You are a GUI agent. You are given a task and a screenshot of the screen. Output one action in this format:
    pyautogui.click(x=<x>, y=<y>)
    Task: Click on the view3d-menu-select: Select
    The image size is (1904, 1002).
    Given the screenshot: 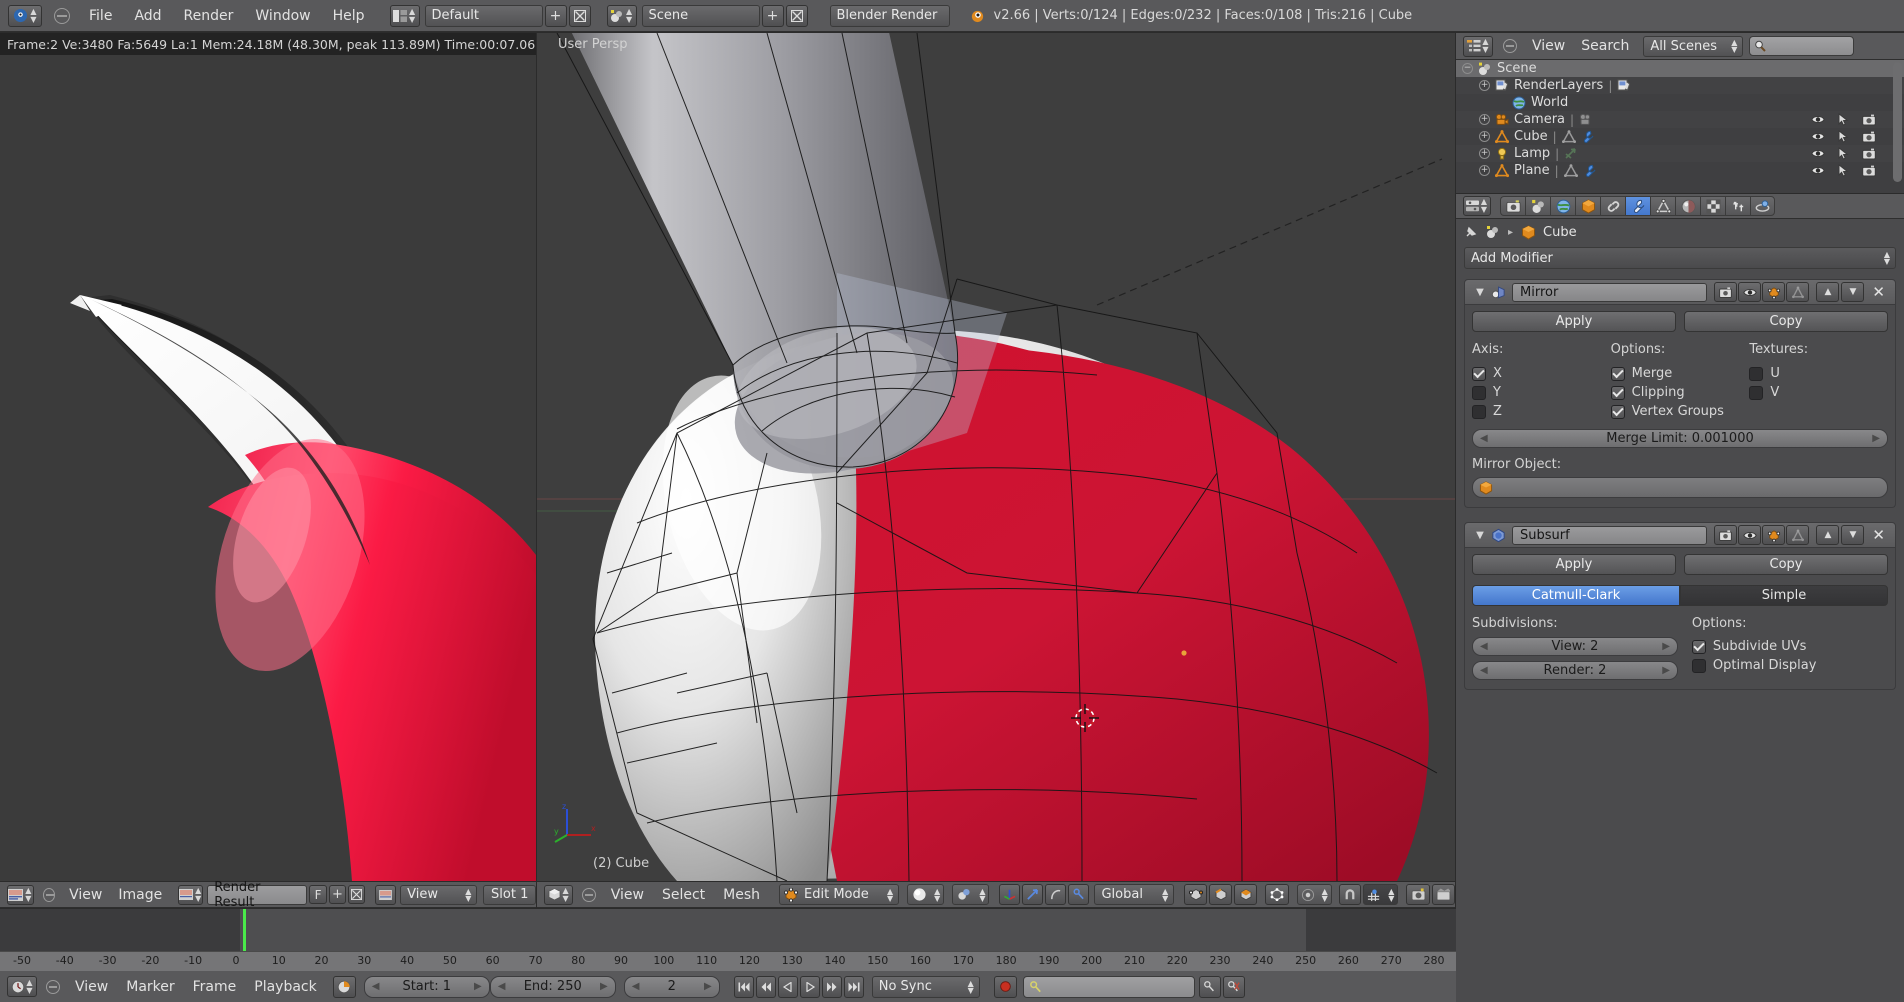 What is the action you would take?
    pyautogui.click(x=683, y=895)
    